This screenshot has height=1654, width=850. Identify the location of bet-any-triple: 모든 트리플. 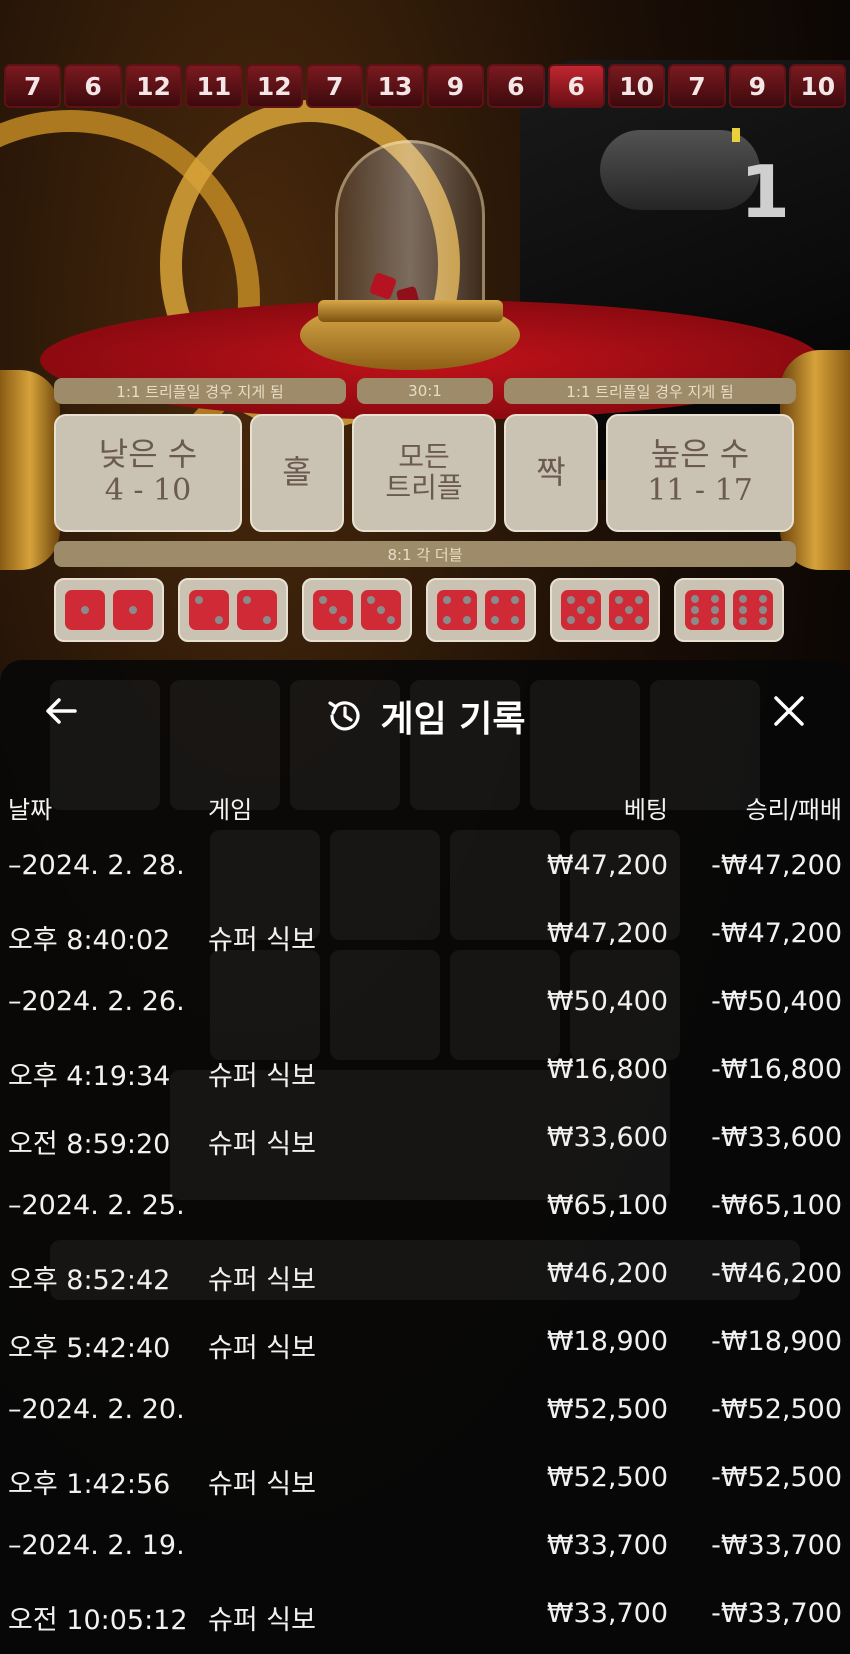
(424, 473).